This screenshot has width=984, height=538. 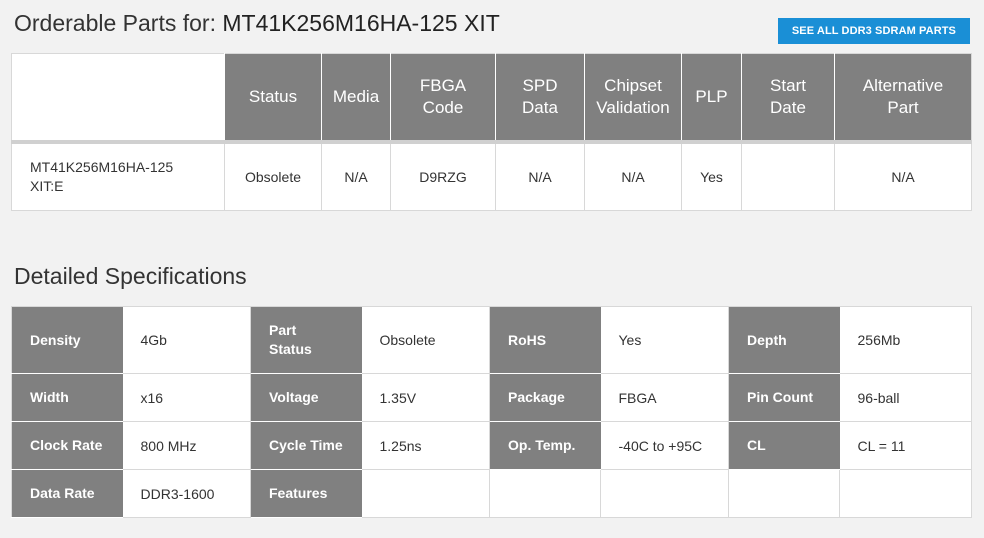 I want to click on spec-value-part-status: Obsolete, so click(x=425, y=340).